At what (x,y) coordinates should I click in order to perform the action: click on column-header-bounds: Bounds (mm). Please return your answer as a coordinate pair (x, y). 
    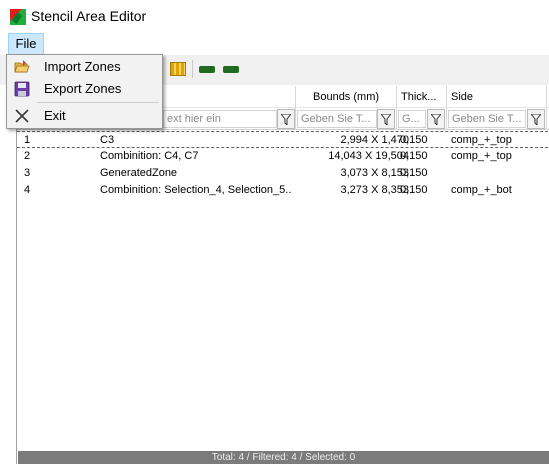
    Looking at the image, I should click on (346, 97).